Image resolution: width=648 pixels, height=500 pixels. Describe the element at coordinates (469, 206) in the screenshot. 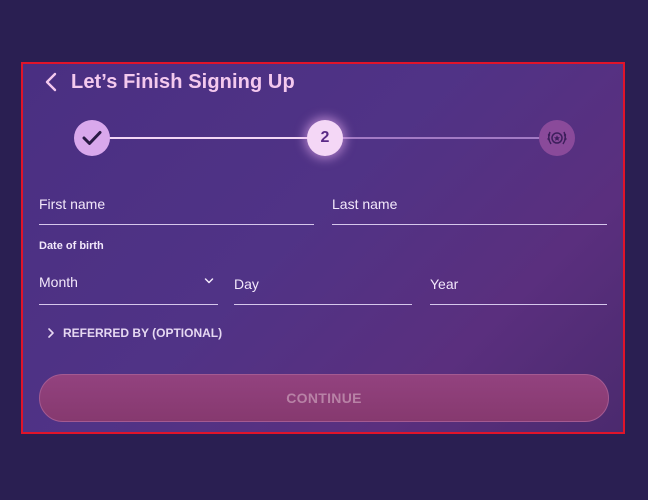

I see `last-name-field: Last name` at that location.